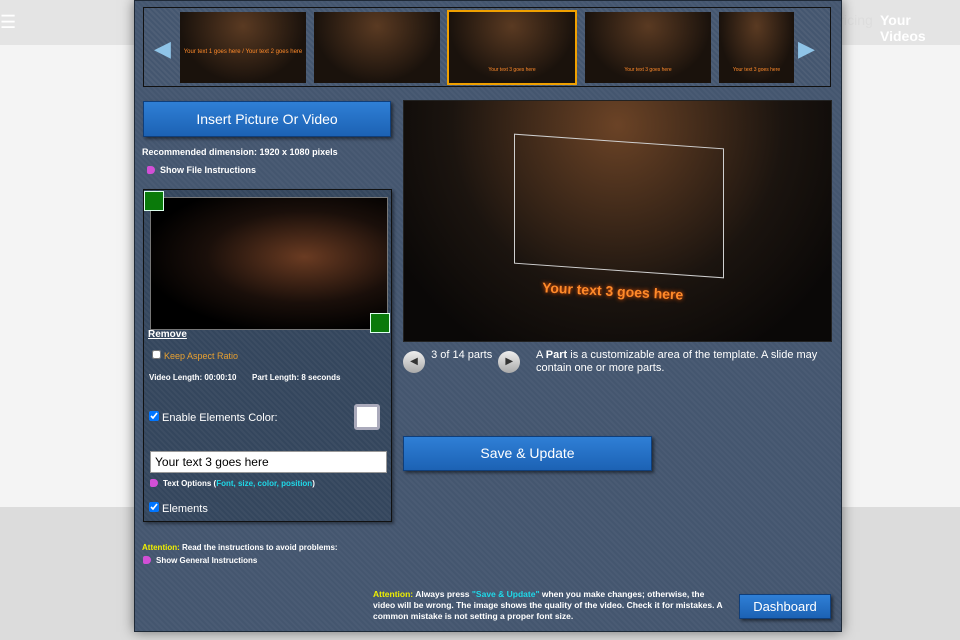 This screenshot has height=640, width=960. What do you see at coordinates (367, 417) in the screenshot?
I see `color-picker-swatch` at bounding box center [367, 417].